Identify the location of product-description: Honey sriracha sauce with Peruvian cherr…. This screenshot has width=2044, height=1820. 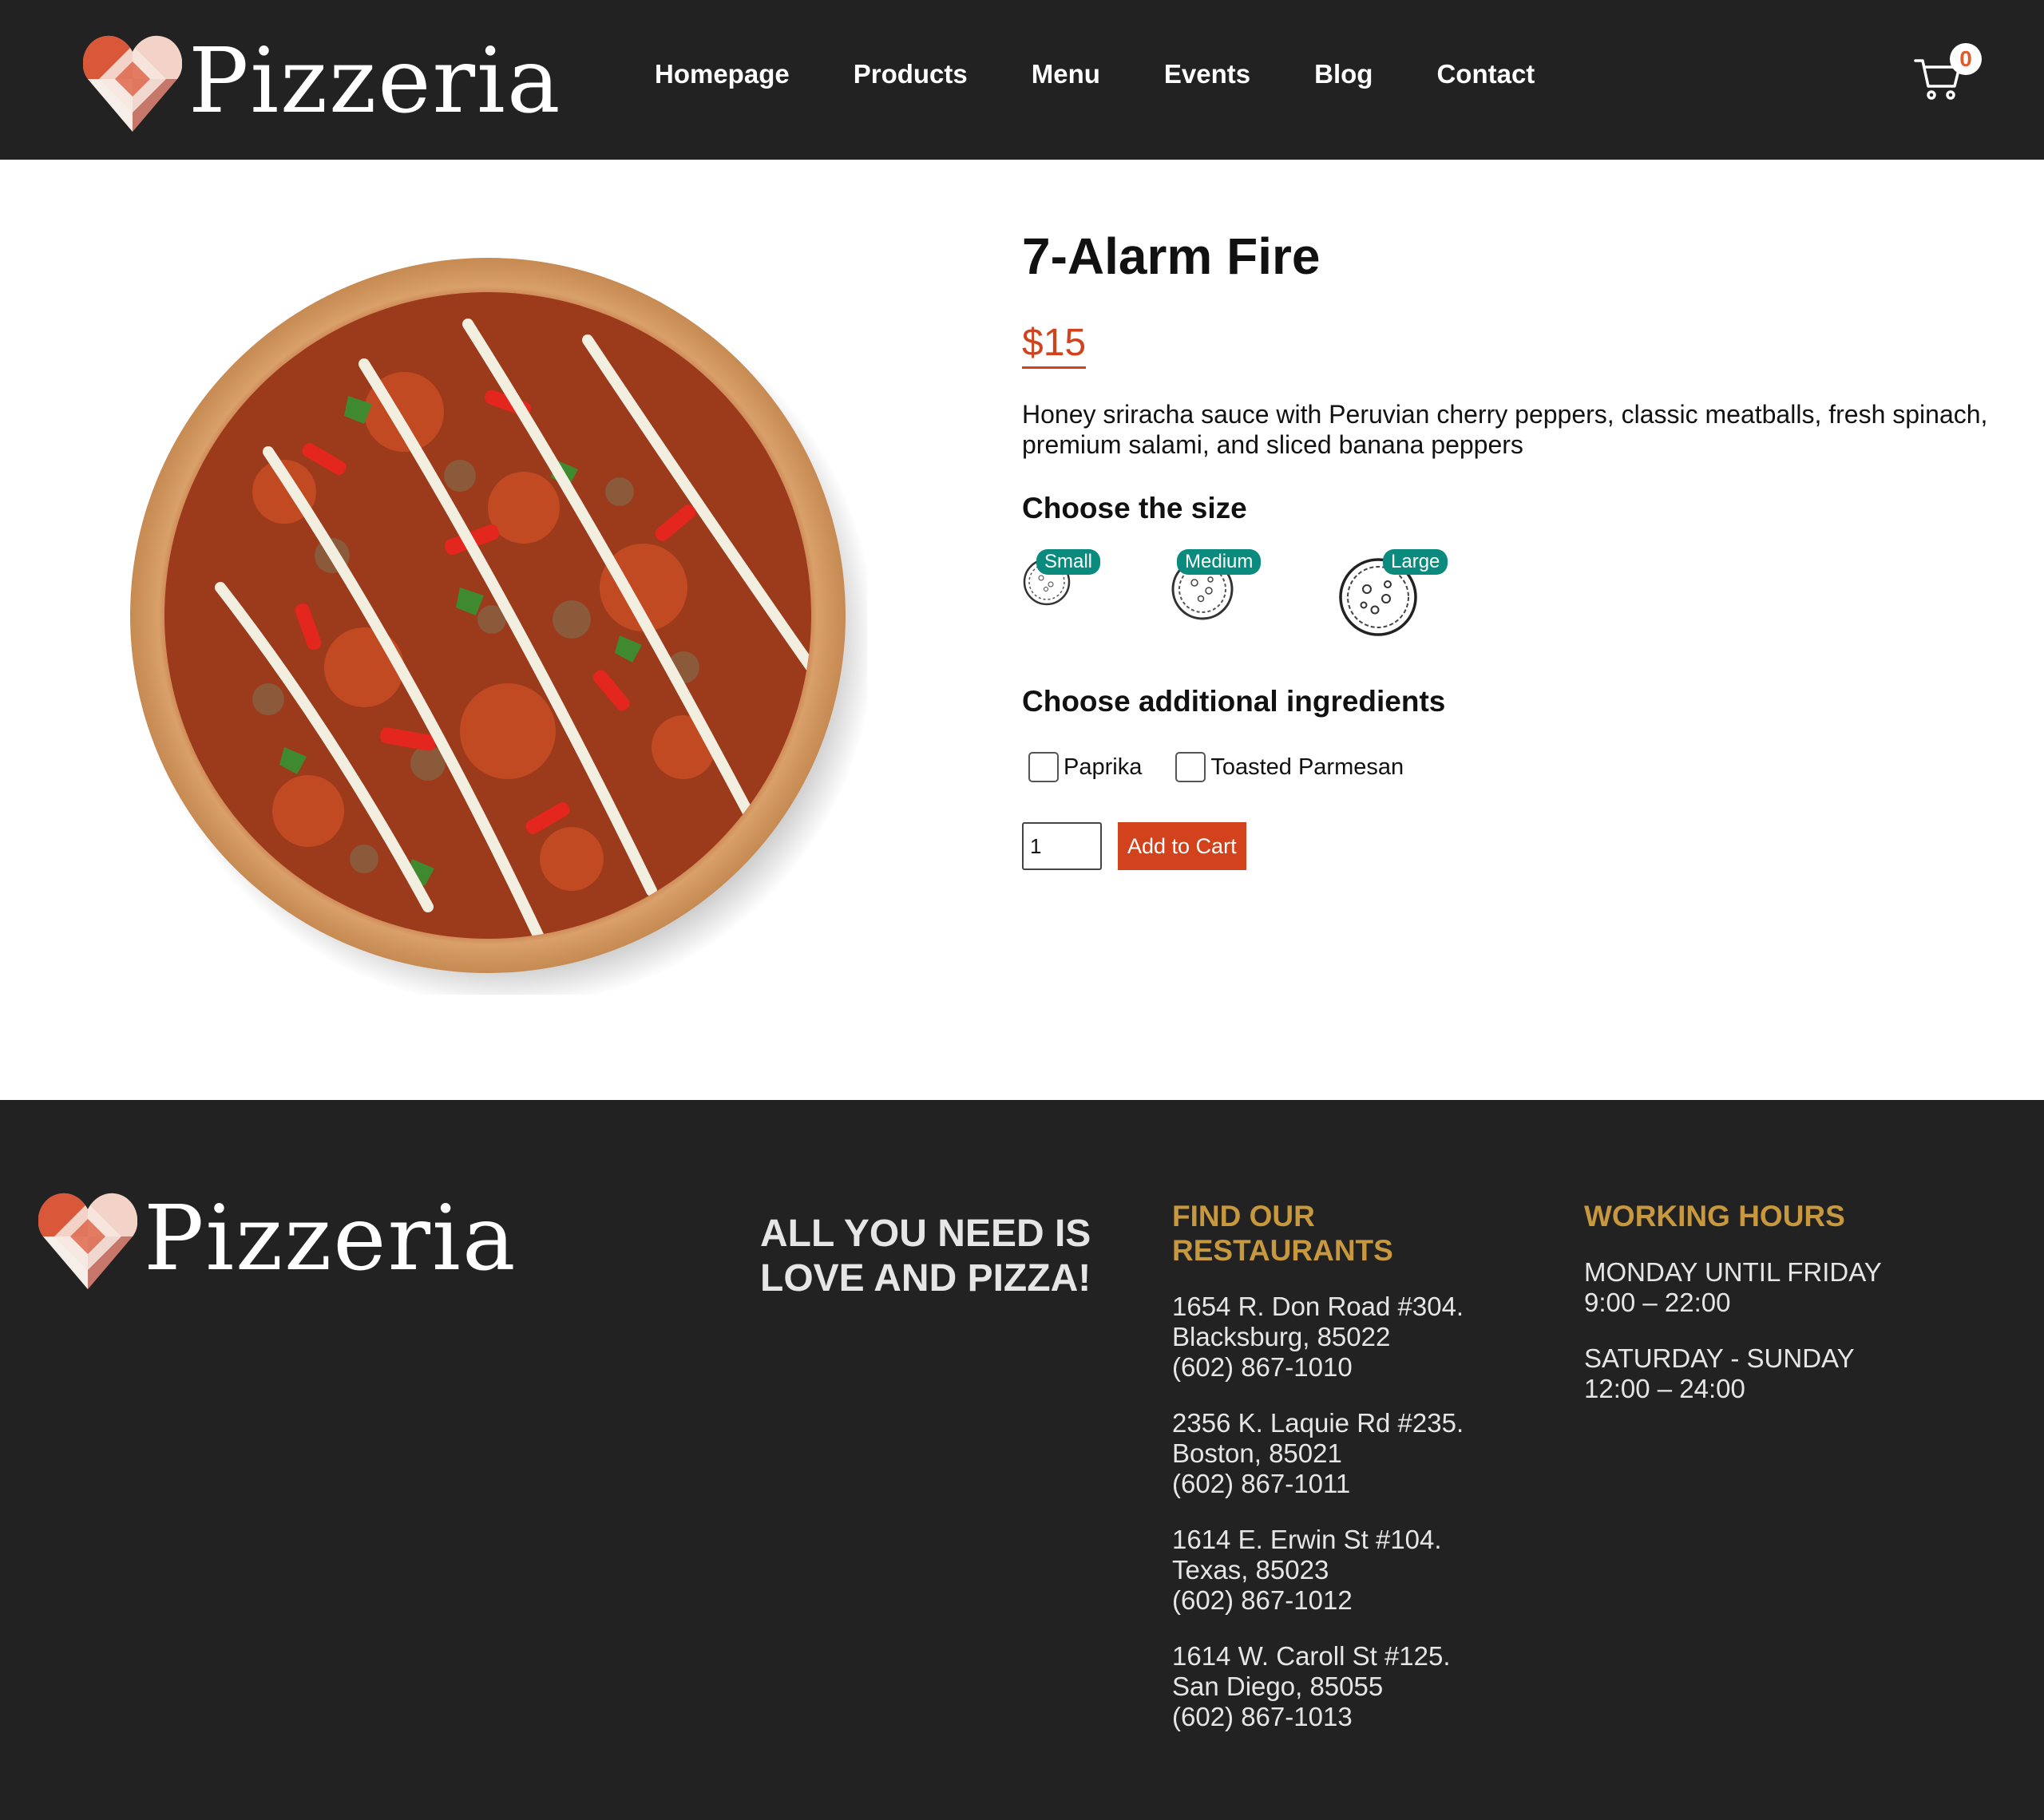
(1505, 429).